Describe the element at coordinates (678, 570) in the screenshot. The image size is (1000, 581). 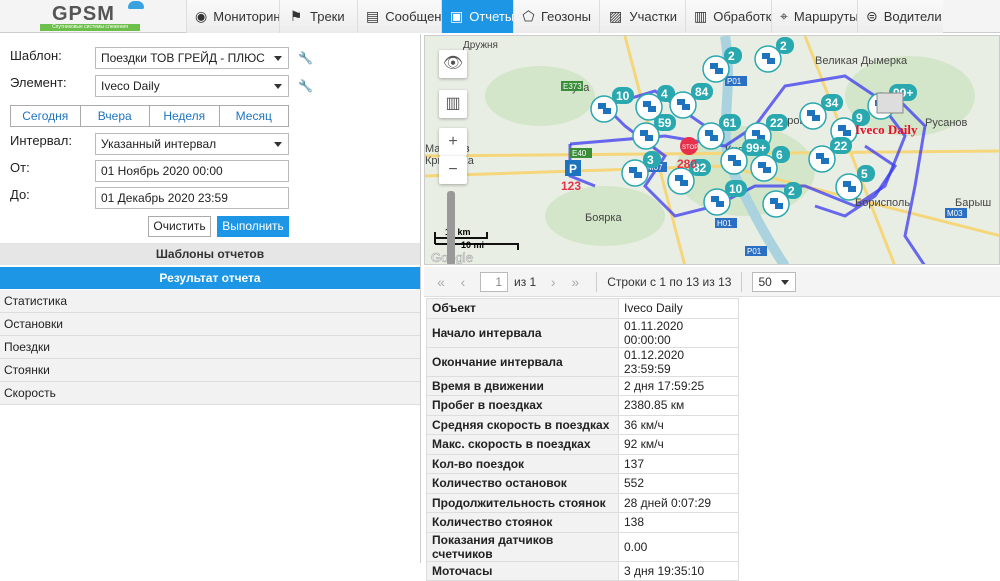
I see `stat-value: 3 дня 19:35:10` at that location.